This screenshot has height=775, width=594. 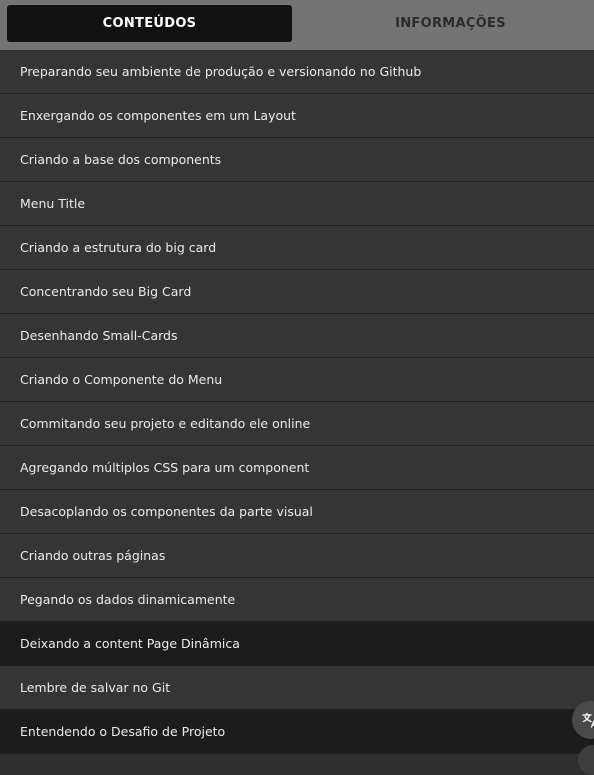 I want to click on lesson-item: Concentrando seu Big Card, so click(x=297, y=292).